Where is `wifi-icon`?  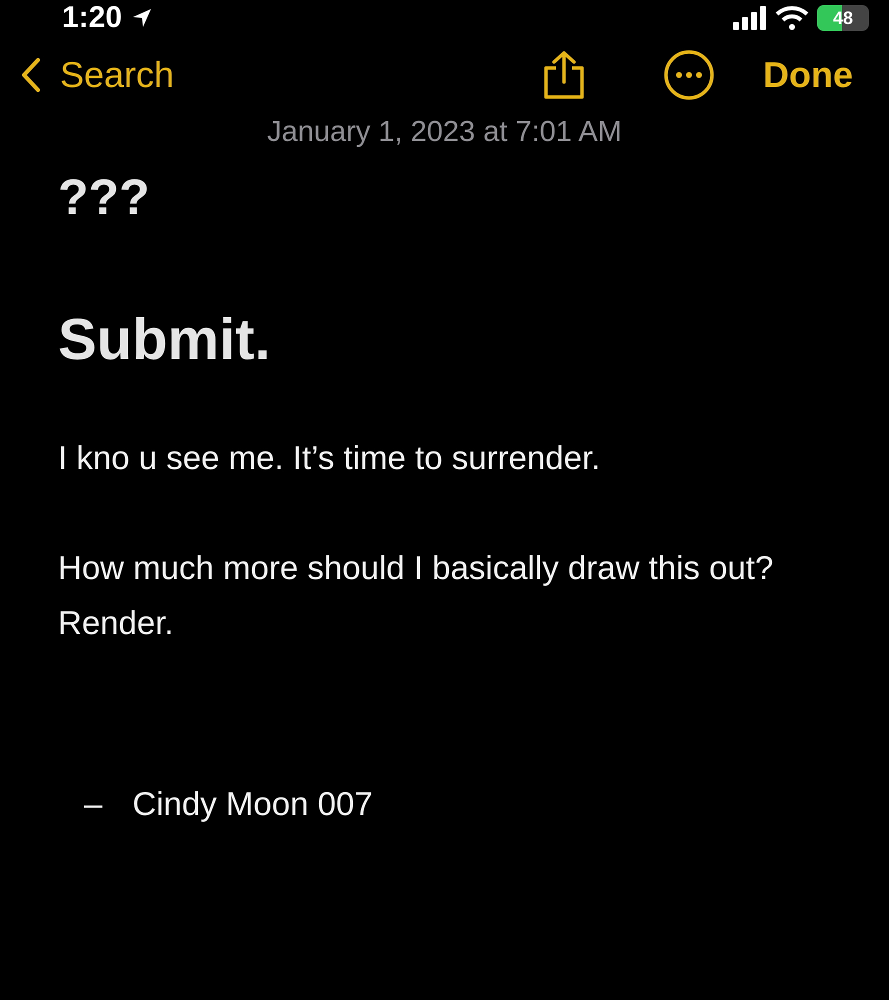
wifi-icon is located at coordinates (792, 18).